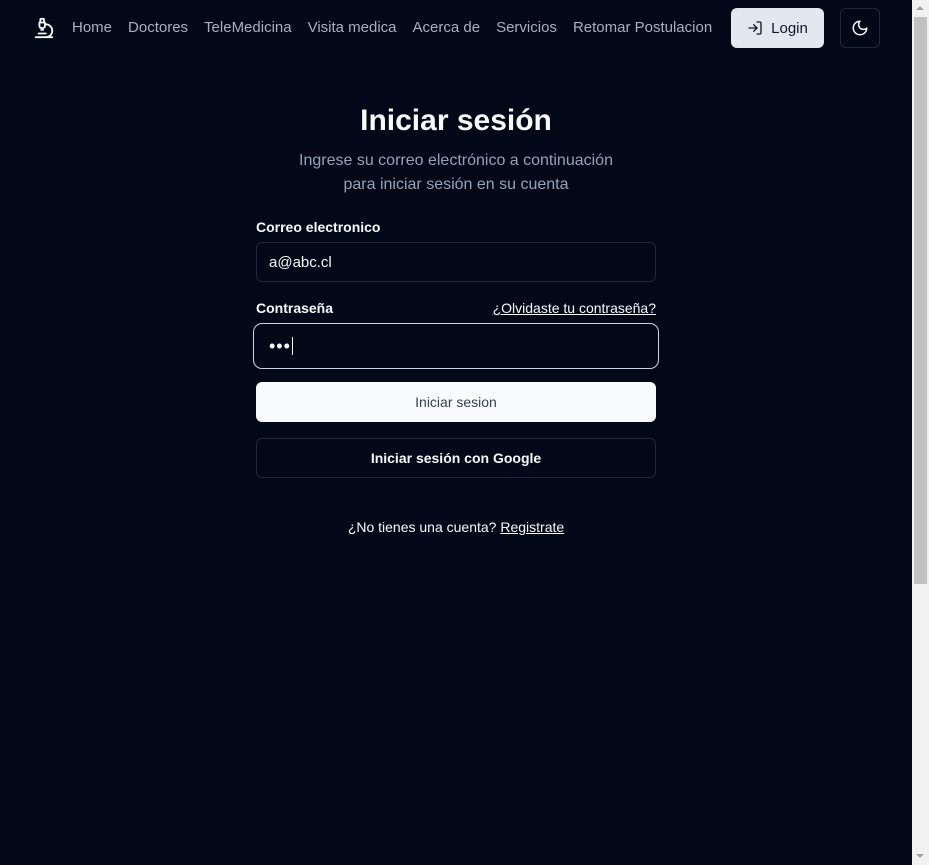 This screenshot has width=929, height=865. I want to click on signup-prompt: ¿No tienes una cuenta? Registrate, so click(456, 527).